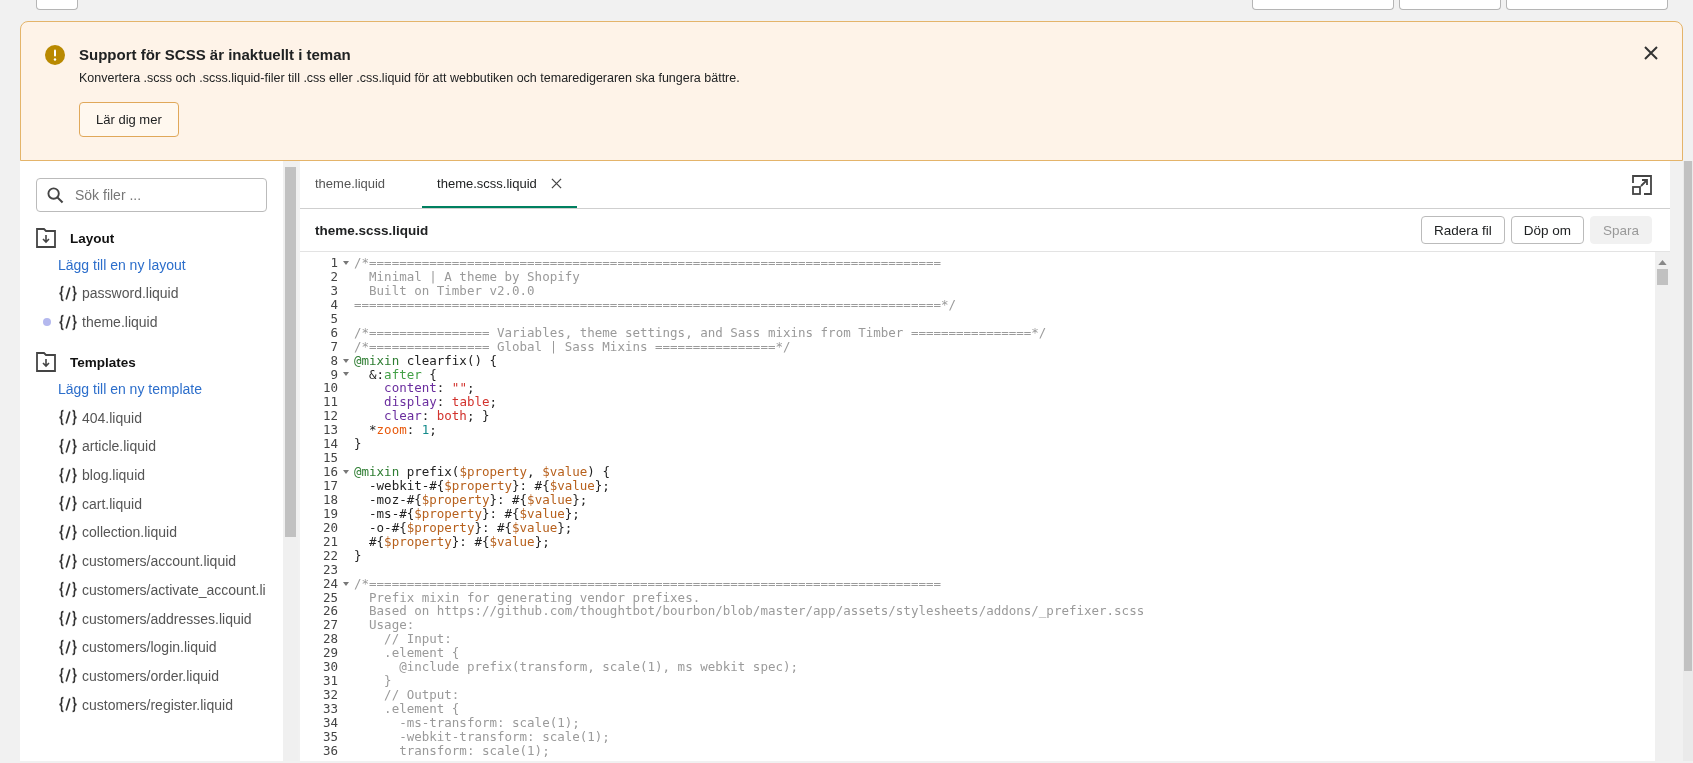  What do you see at coordinates (92, 238) in the screenshot?
I see `section-title: Layout` at bounding box center [92, 238].